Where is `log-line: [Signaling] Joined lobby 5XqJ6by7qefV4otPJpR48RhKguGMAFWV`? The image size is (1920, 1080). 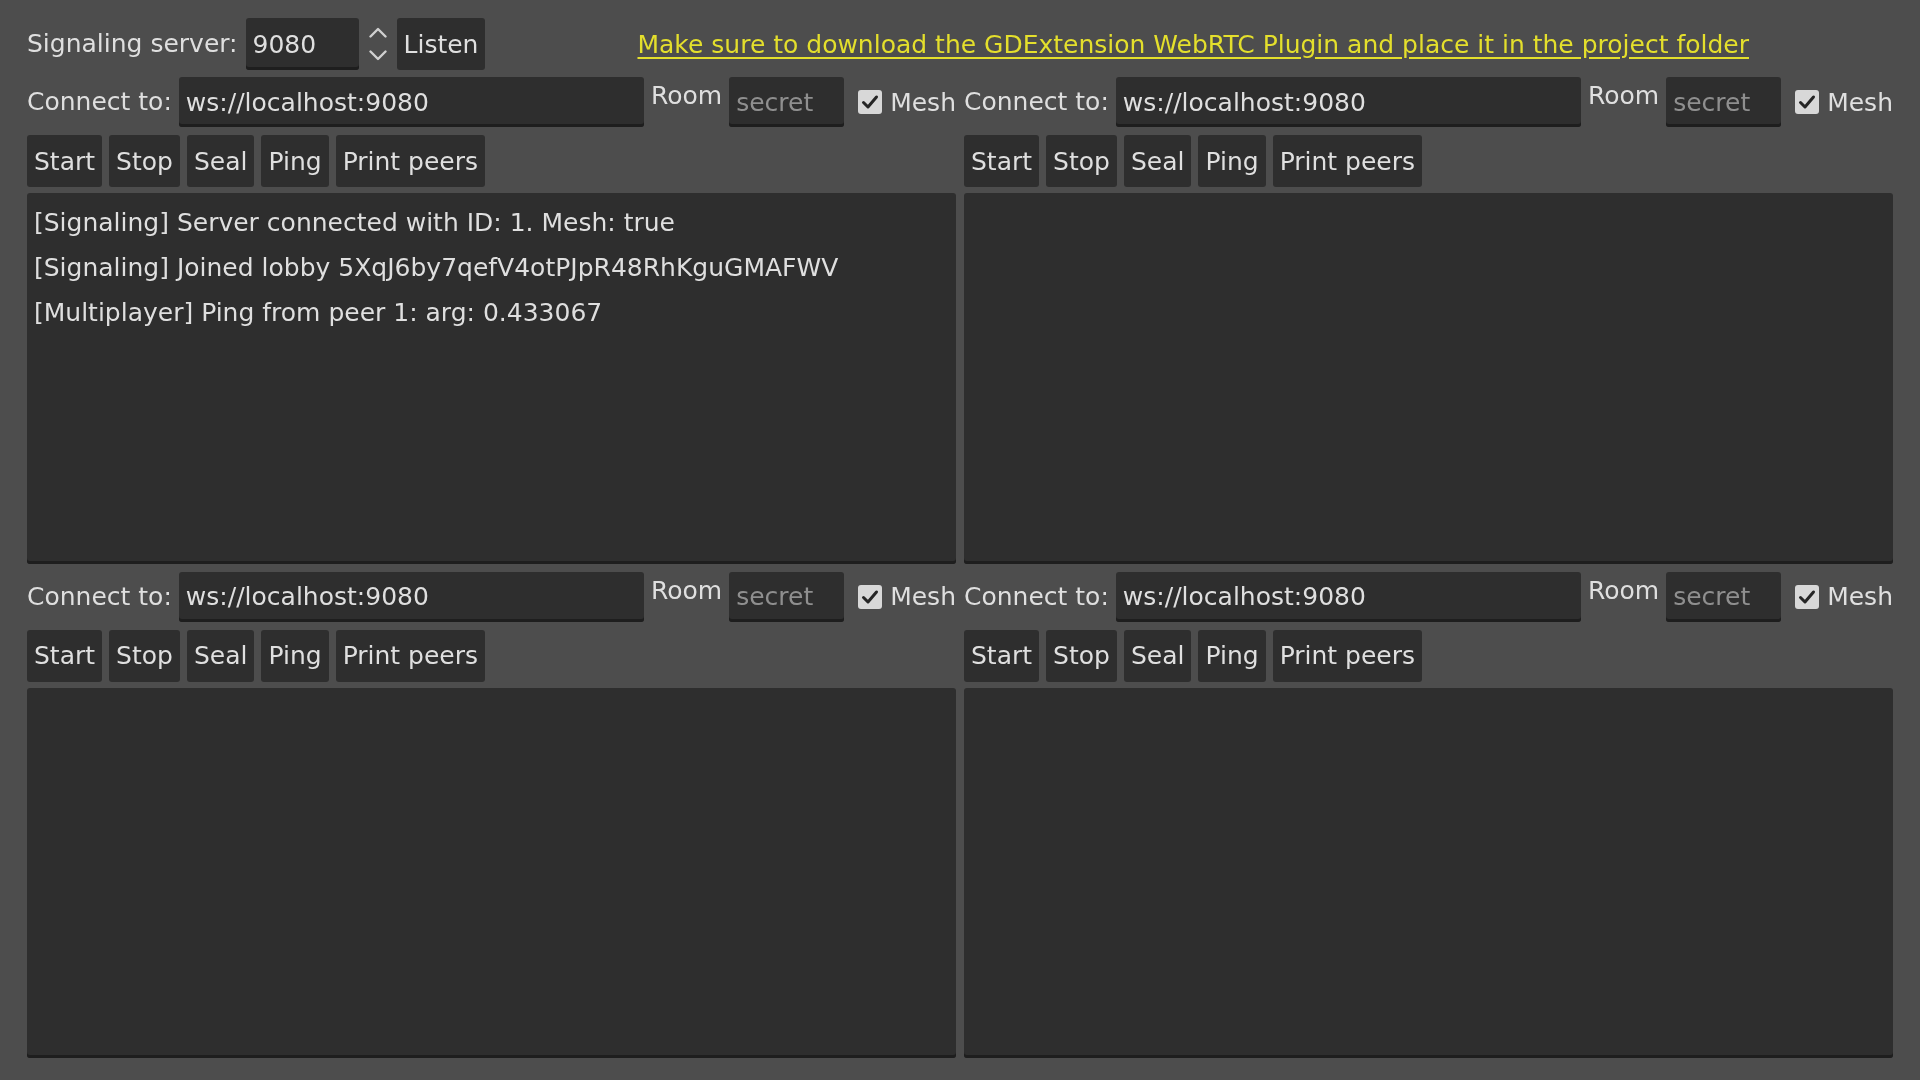 log-line: [Signaling] Joined lobby 5XqJ6by7qefV4otPJpR48RhKguGMAFWV is located at coordinates (436, 268).